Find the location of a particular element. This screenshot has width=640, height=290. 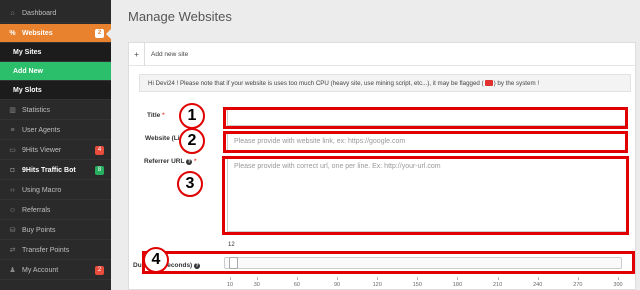

plus-icon: + is located at coordinates (137, 54).